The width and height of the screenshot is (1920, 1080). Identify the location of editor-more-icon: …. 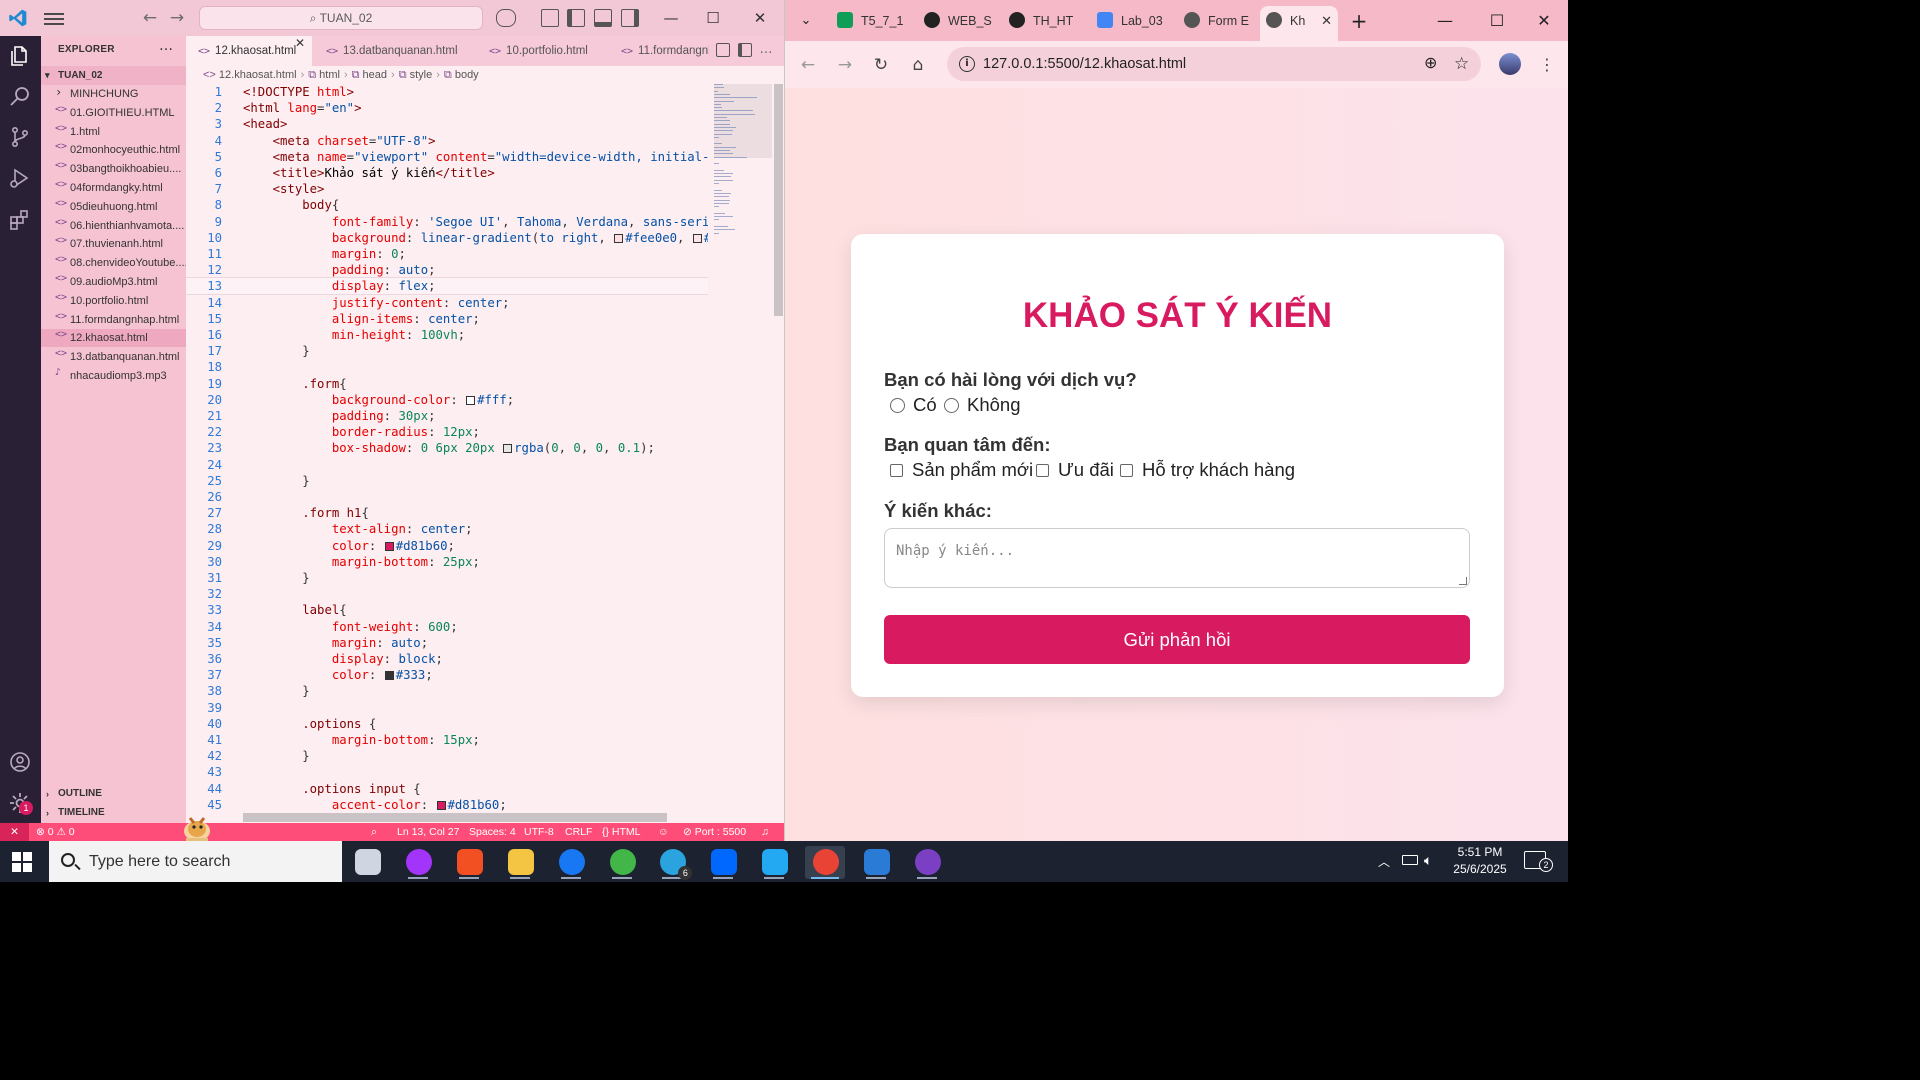
(766, 50).